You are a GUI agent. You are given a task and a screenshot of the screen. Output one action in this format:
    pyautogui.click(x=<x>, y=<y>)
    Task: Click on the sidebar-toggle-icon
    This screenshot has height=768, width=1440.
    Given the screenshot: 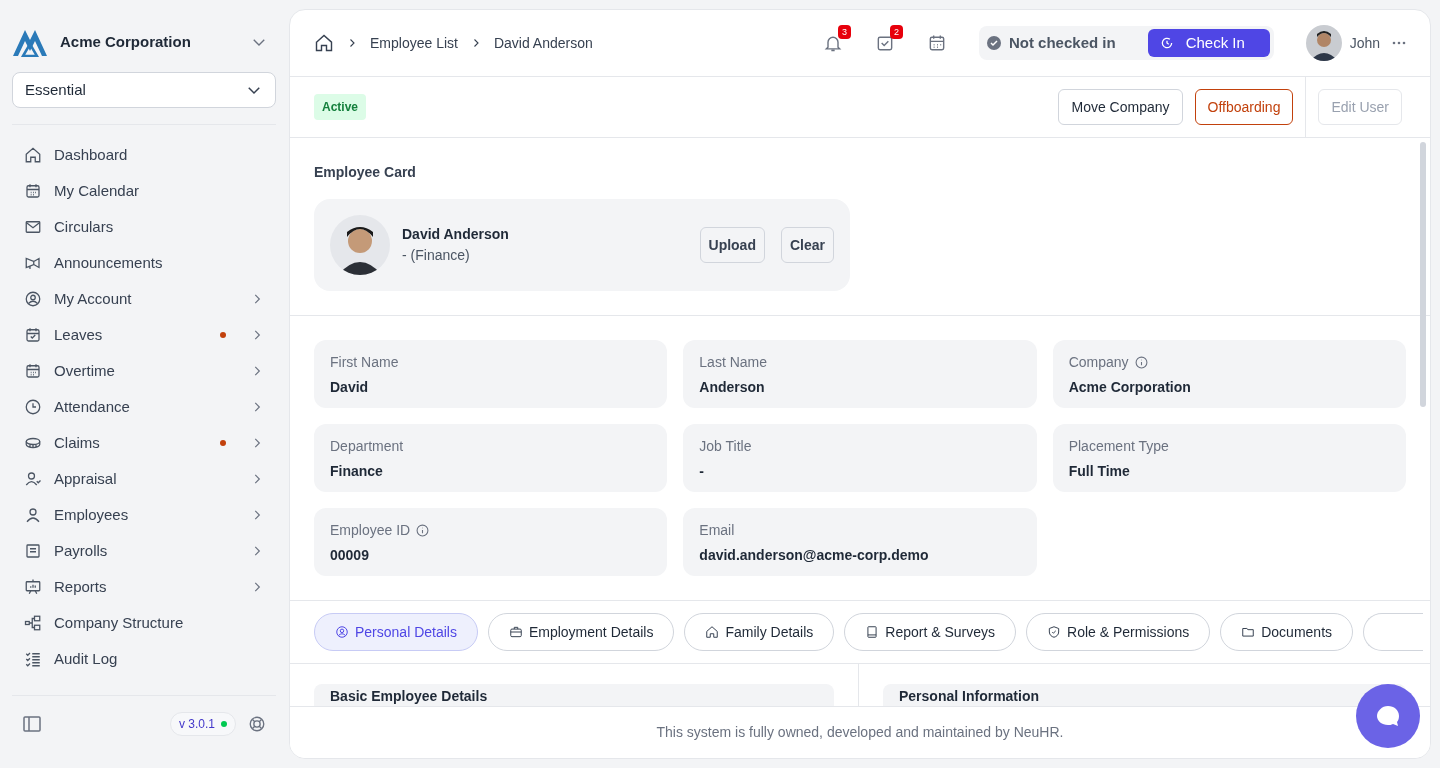 What is the action you would take?
    pyautogui.click(x=32, y=724)
    